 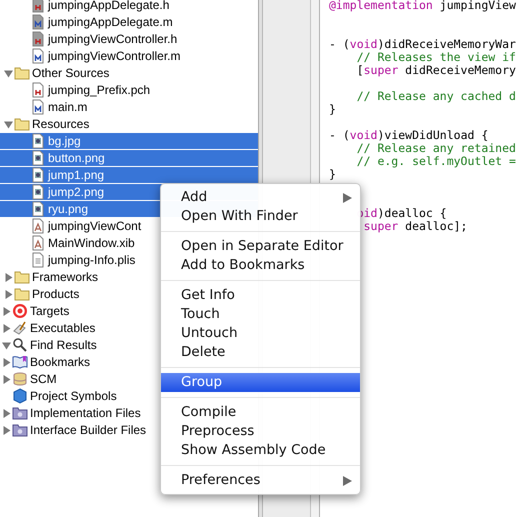 What do you see at coordinates (436, 70) in the screenshot?
I see `code-line: [super didReceiveMemory` at bounding box center [436, 70].